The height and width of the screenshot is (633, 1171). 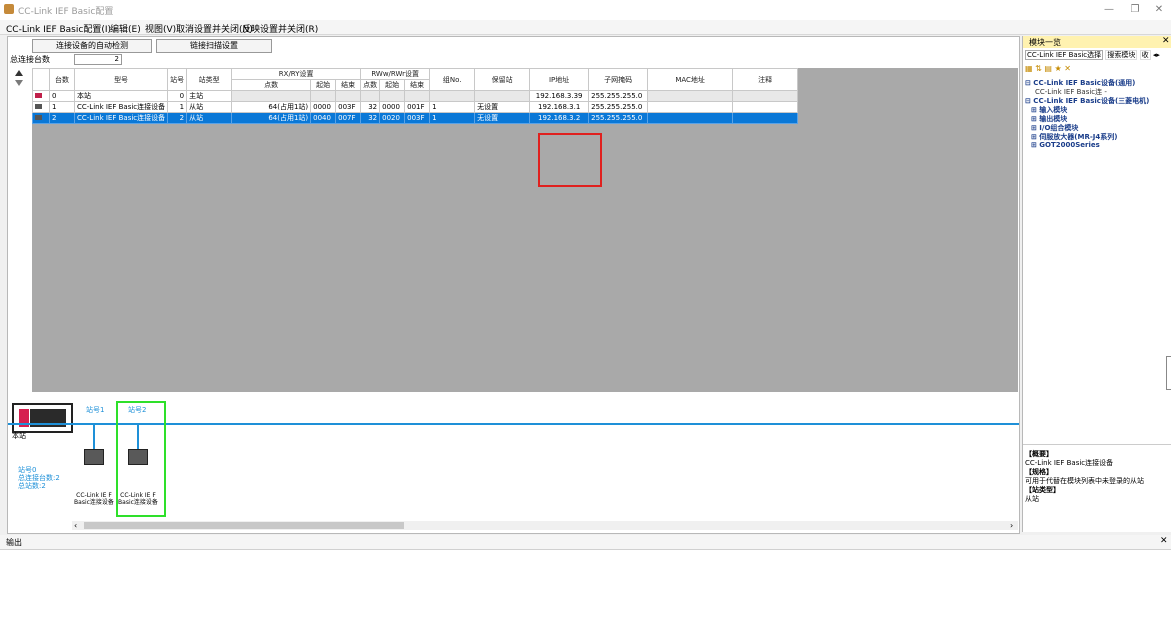 What do you see at coordinates (1067, 68) in the screenshot?
I see `delete-icon: ✕` at bounding box center [1067, 68].